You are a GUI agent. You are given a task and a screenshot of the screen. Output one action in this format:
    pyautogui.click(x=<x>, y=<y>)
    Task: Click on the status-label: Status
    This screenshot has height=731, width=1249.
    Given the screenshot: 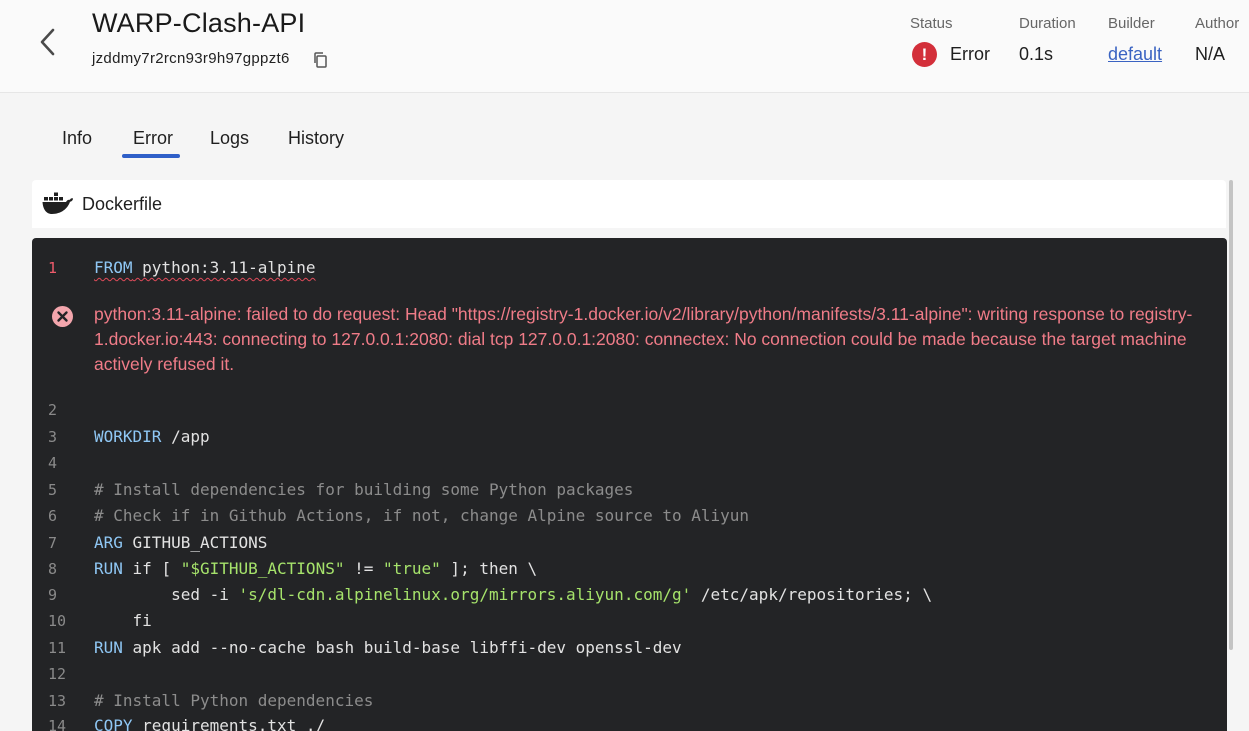 What is the action you would take?
    pyautogui.click(x=931, y=23)
    